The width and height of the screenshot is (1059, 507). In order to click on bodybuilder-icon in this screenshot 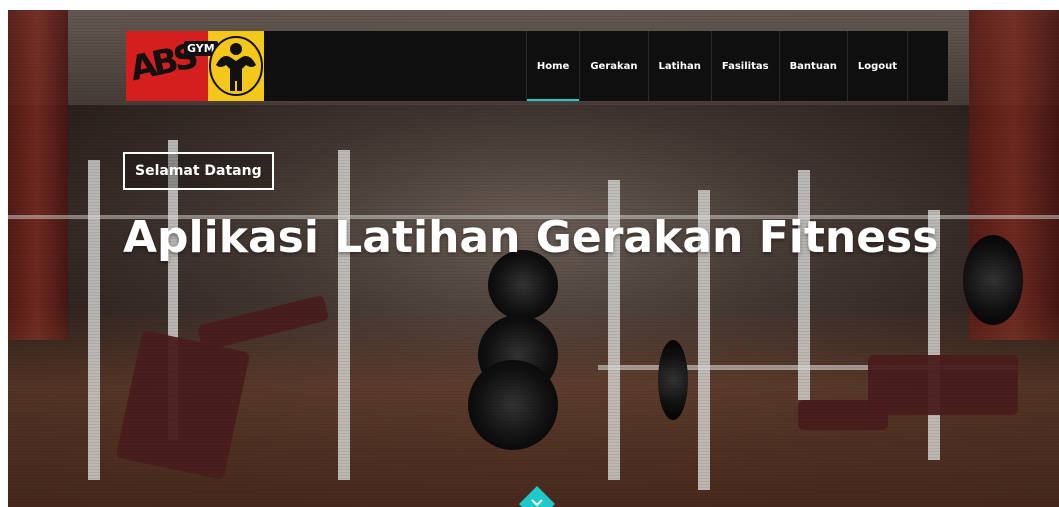, I will do `click(236, 66)`.